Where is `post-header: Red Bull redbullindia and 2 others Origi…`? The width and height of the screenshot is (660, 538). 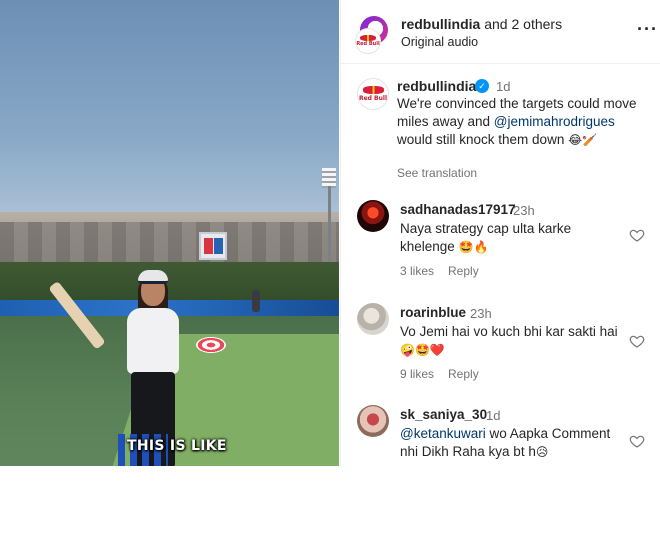 post-header: Red Bull redbullindia and 2 others Origi… is located at coordinates (500, 32).